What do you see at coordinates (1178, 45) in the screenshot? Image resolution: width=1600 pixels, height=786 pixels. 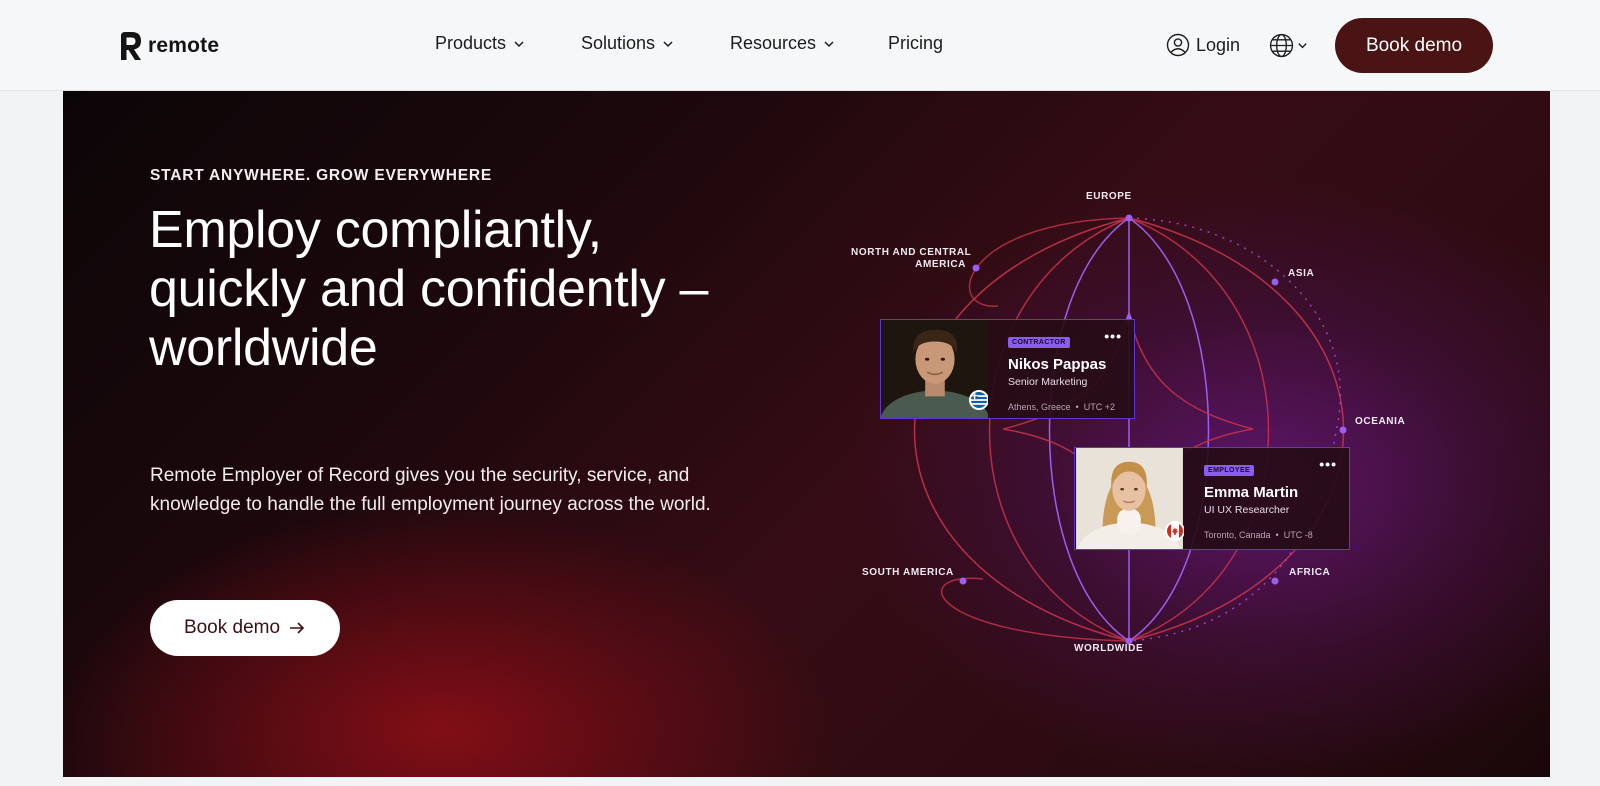 I see `user-icon` at bounding box center [1178, 45].